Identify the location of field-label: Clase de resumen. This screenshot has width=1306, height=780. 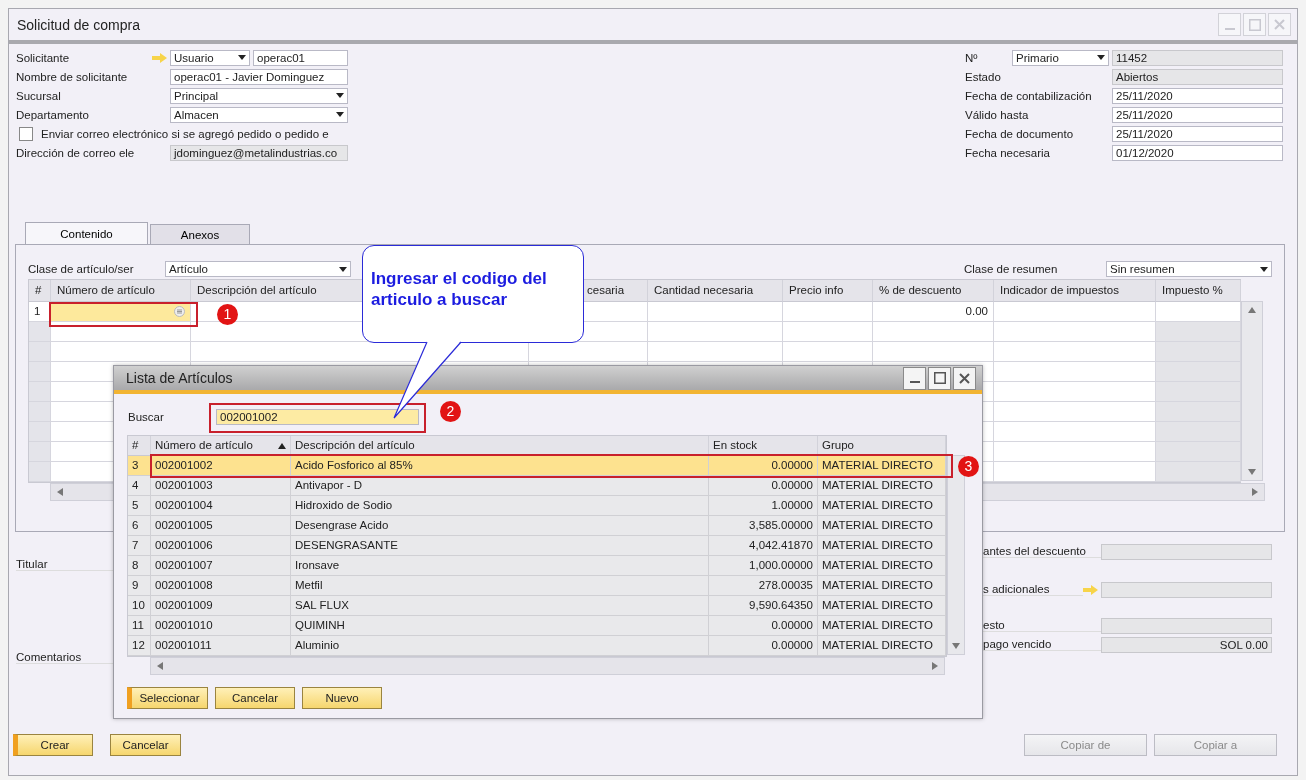
(1011, 269).